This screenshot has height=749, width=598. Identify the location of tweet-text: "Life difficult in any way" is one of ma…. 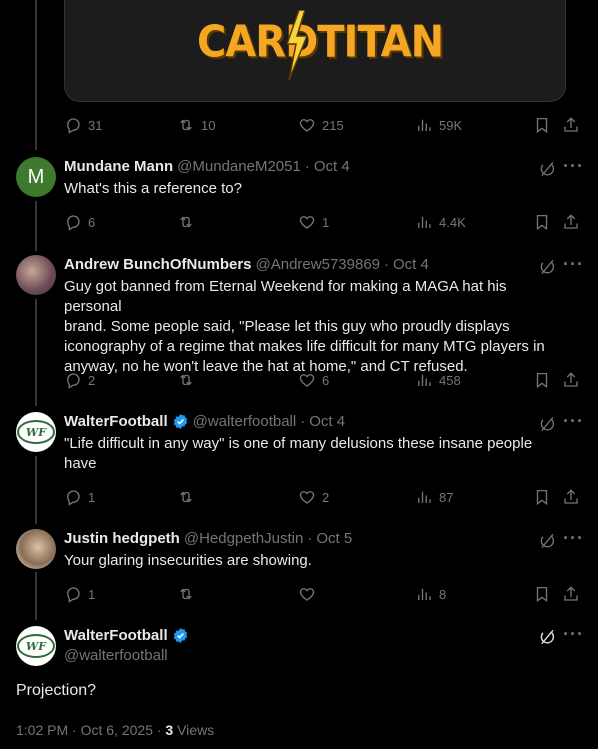
(314, 454).